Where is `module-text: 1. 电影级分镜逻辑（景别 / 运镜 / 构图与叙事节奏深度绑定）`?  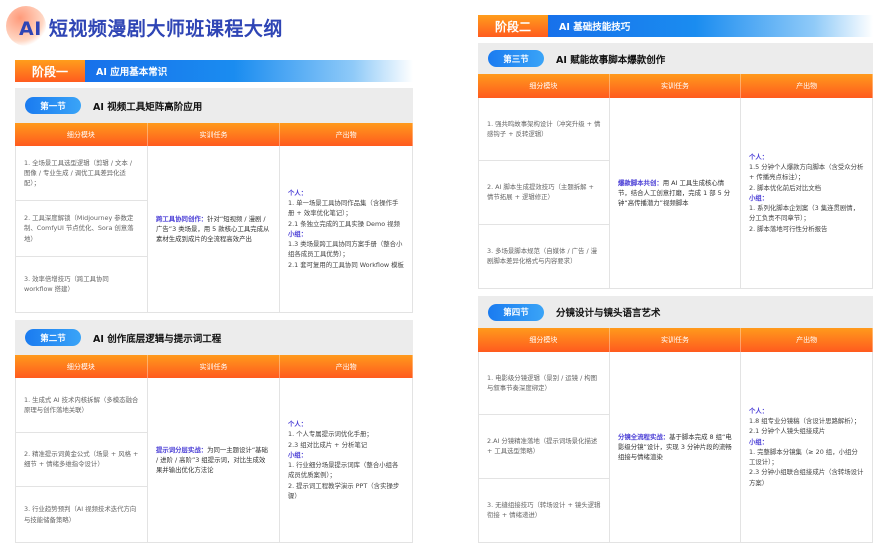 module-text: 1. 电影级分镜逻辑（景别 / 运镜 / 构图与叙事节奏深度绑定） is located at coordinates (542, 383).